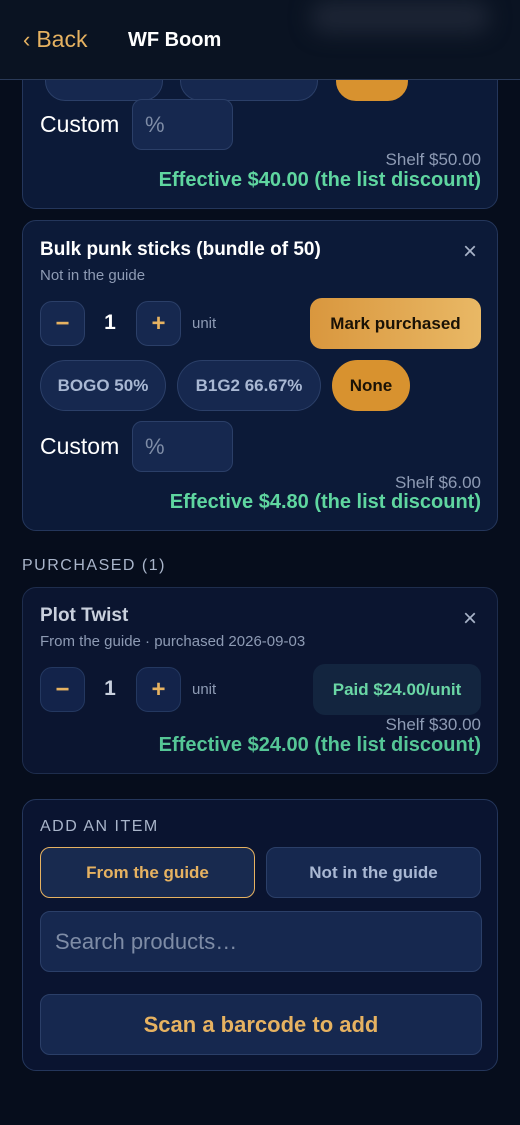  I want to click on tab-not-in-guide: Not in the guide, so click(373, 872).